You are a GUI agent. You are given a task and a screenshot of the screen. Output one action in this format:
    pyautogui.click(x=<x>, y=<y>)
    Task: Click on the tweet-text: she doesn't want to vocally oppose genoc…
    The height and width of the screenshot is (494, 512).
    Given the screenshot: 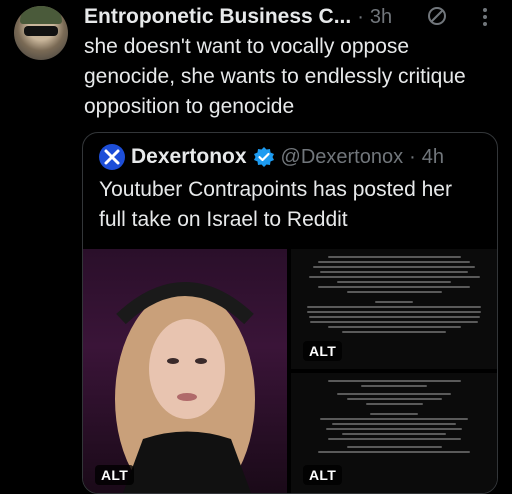 What is the action you would take?
    pyautogui.click(x=275, y=76)
    